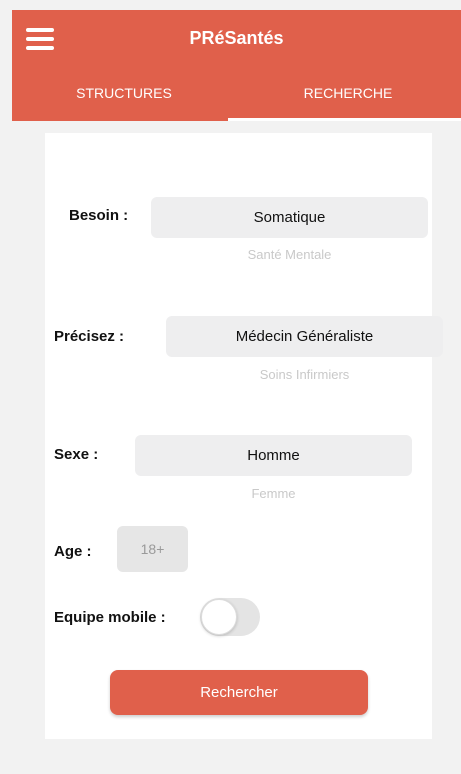 The height and width of the screenshot is (774, 461). What do you see at coordinates (289, 254) in the screenshot?
I see `besoin-next-option: Santé Mentale` at bounding box center [289, 254].